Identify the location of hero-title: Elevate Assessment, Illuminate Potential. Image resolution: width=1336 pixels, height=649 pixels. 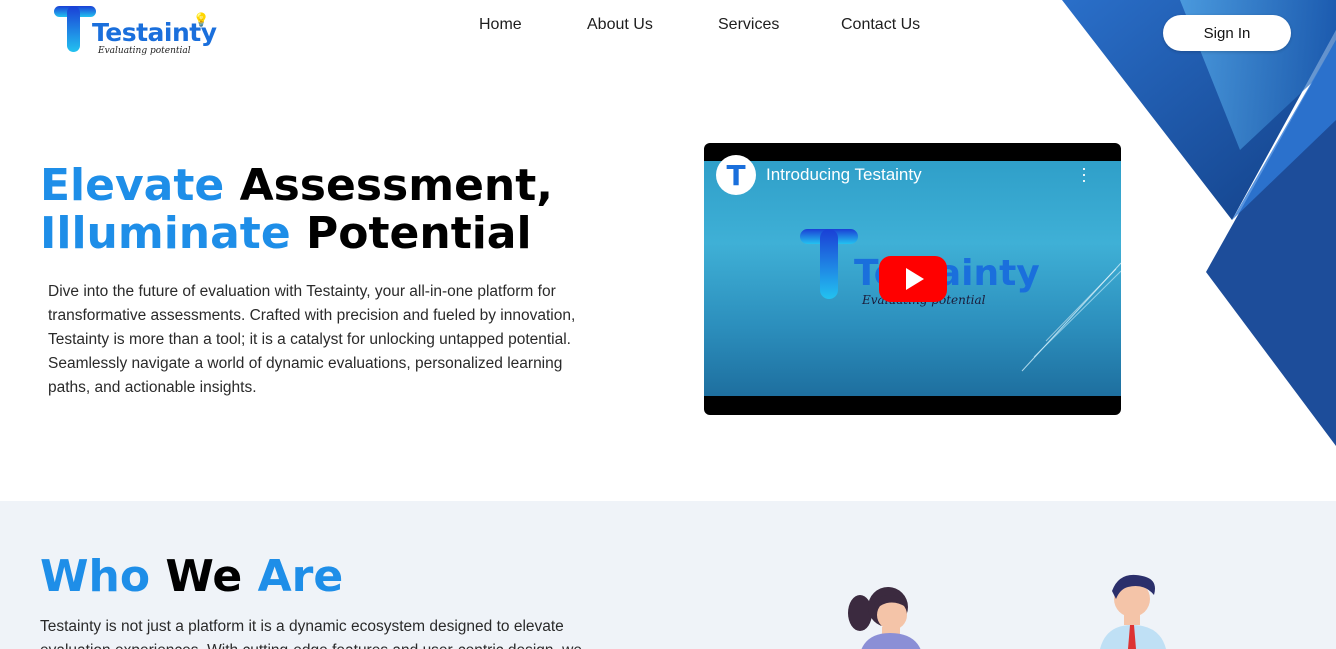
(296, 210).